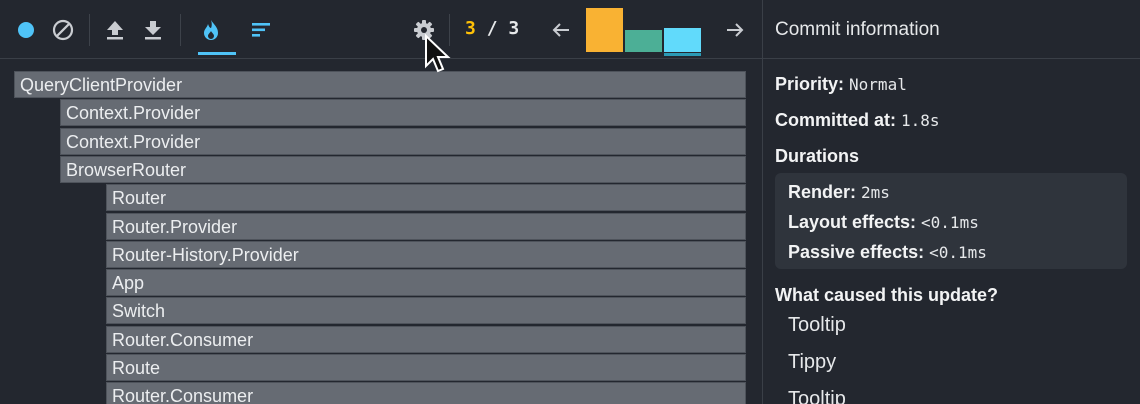 The width and height of the screenshot is (1140, 404). Describe the element at coordinates (380, 84) in the screenshot. I see `flamegraph-node: QueryClientProvider` at that location.